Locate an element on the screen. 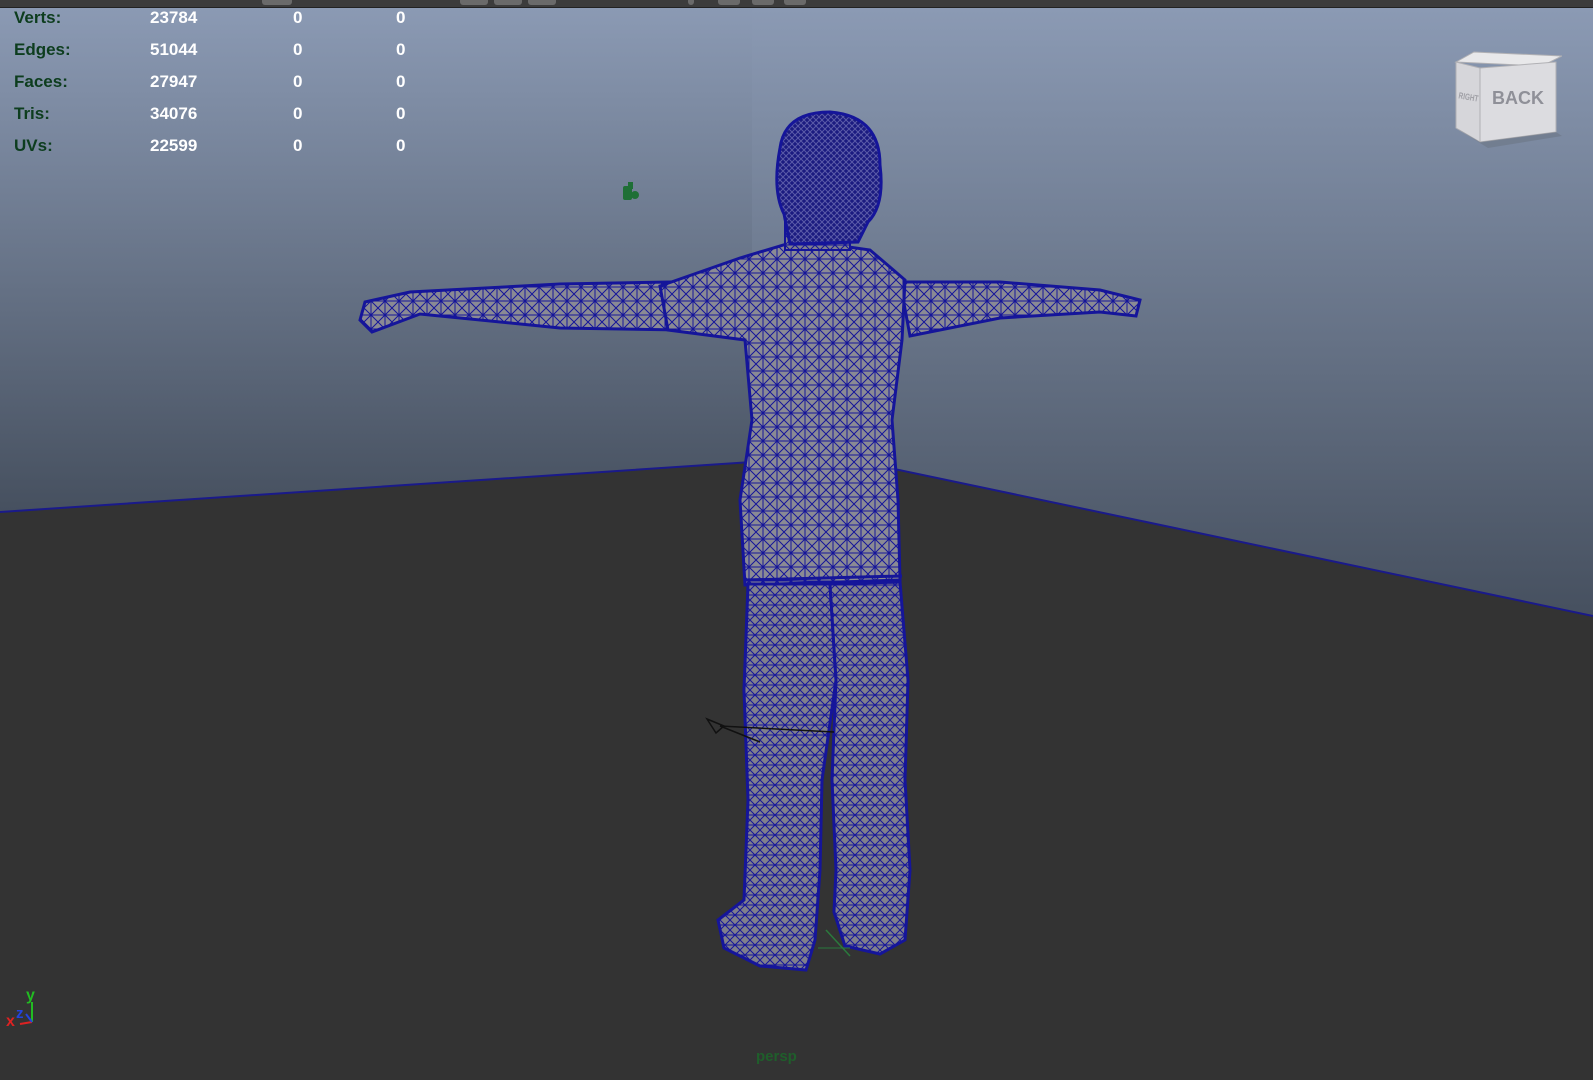 This screenshot has height=1080, width=1593. hud-label: Faces: is located at coordinates (41, 81).